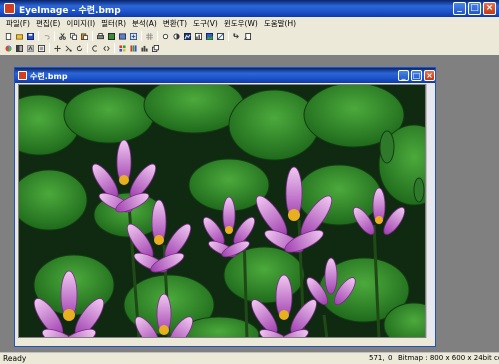  Describe the element at coordinates (187, 36) in the screenshot. I see `histogram-icon` at that location.